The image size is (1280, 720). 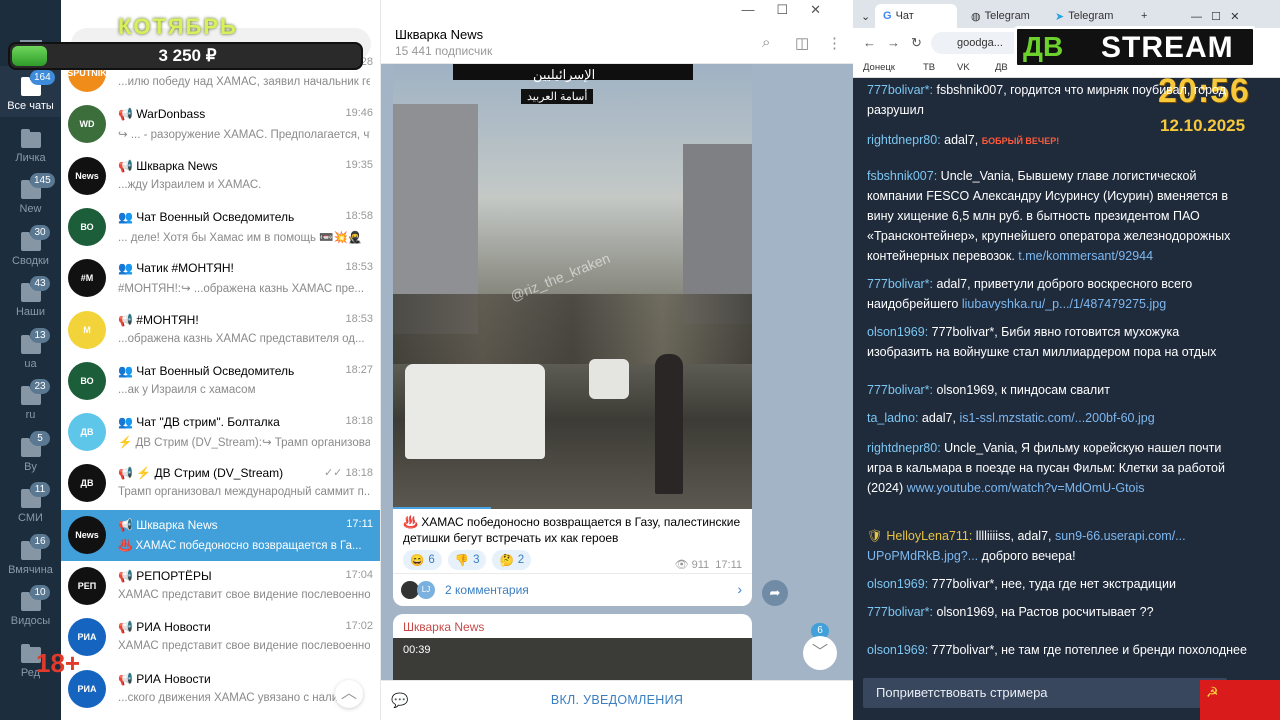 I want to click on chat-time: 19:35, so click(x=359, y=164).